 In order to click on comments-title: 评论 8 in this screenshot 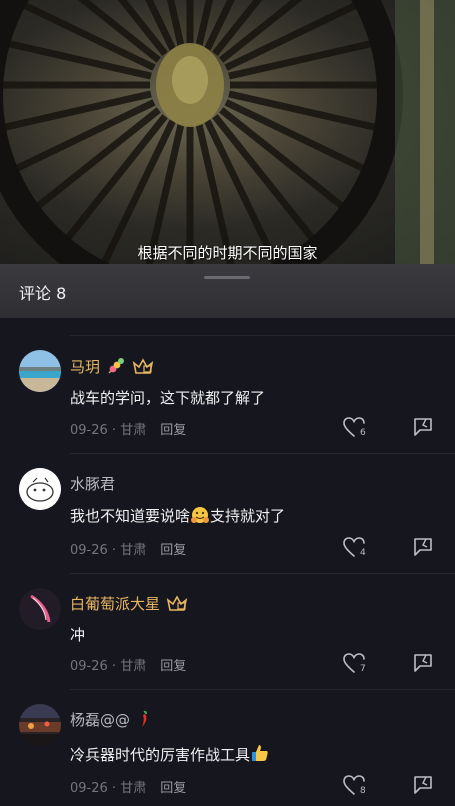, I will do `click(43, 293)`.